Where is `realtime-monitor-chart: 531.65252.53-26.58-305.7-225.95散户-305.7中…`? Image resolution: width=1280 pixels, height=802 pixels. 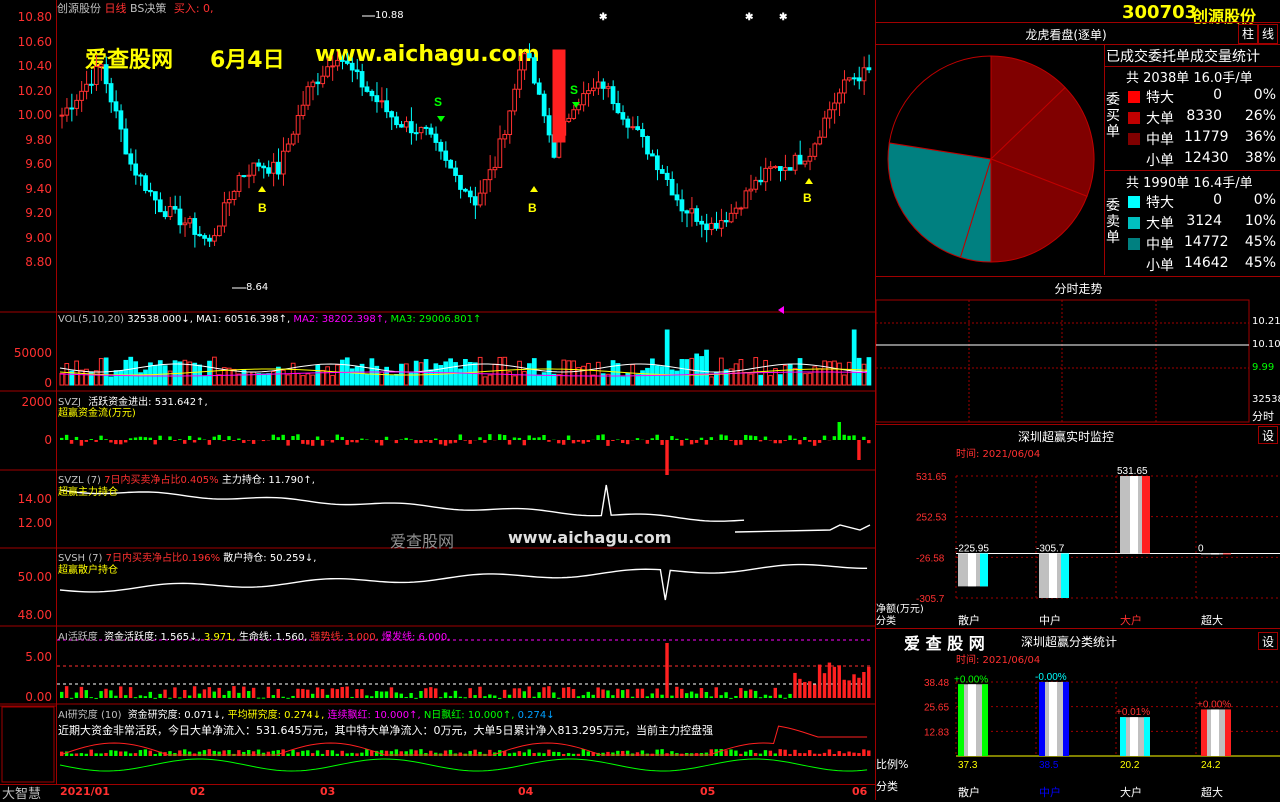
realtime-monitor-chart: 531.65252.53-26.58-305.7-225.95散户-305.7中… is located at coordinates (1078, 543).